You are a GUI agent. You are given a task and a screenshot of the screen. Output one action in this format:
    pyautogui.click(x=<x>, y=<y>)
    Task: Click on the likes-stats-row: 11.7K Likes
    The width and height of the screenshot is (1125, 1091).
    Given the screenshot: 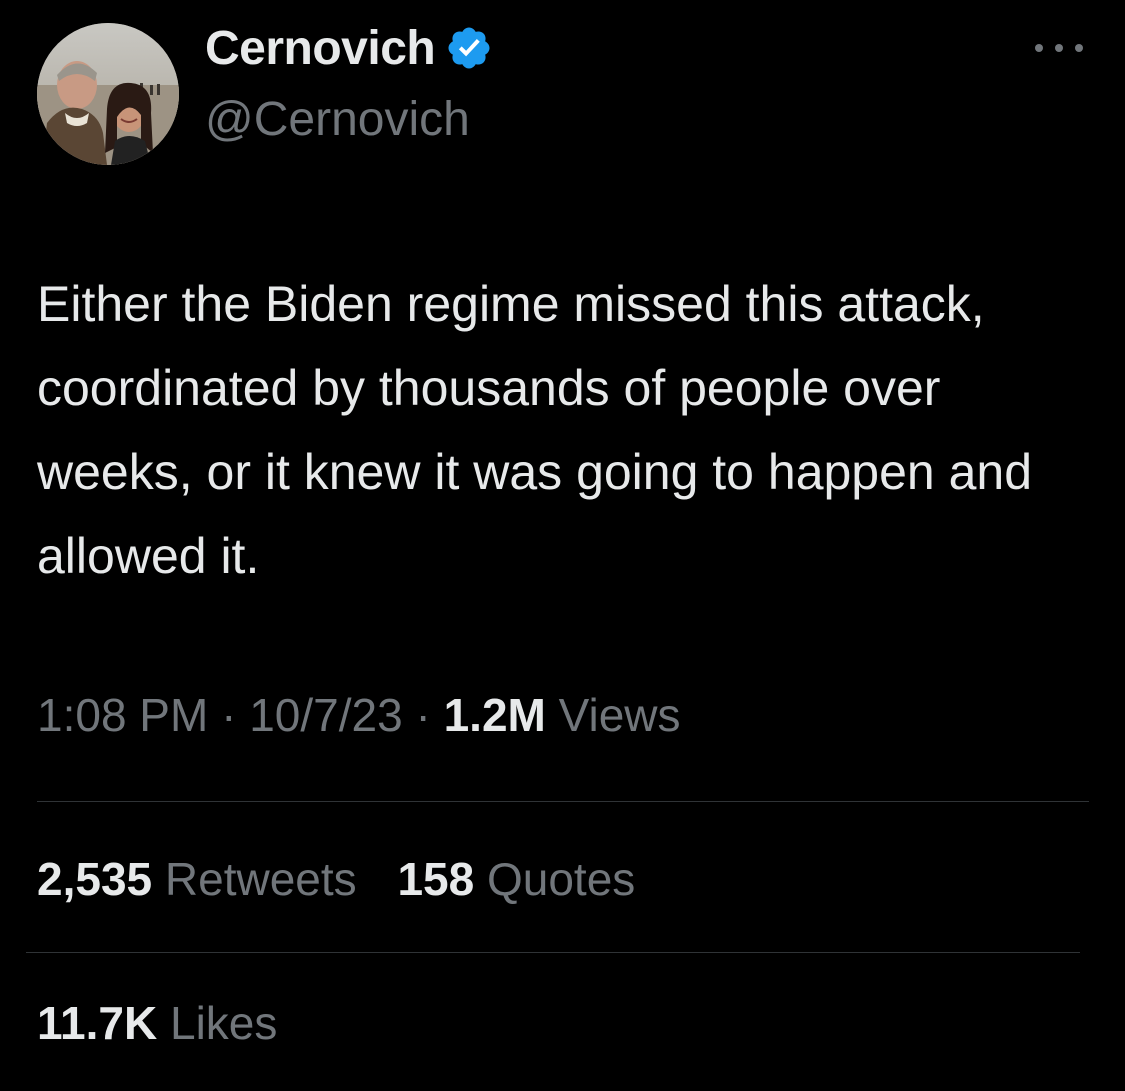 What is the action you would take?
    pyautogui.click(x=171, y=1023)
    